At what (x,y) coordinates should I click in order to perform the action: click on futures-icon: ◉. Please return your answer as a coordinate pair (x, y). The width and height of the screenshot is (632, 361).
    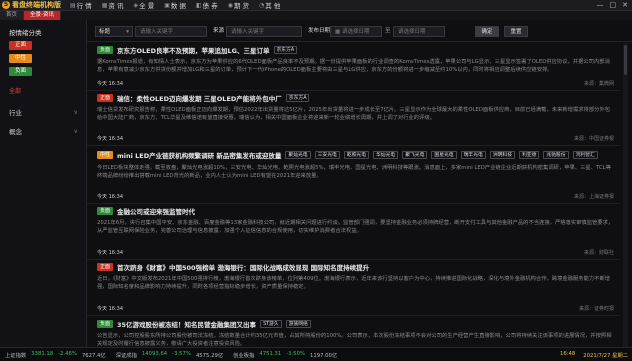
    Looking at the image, I should click on (230, 5).